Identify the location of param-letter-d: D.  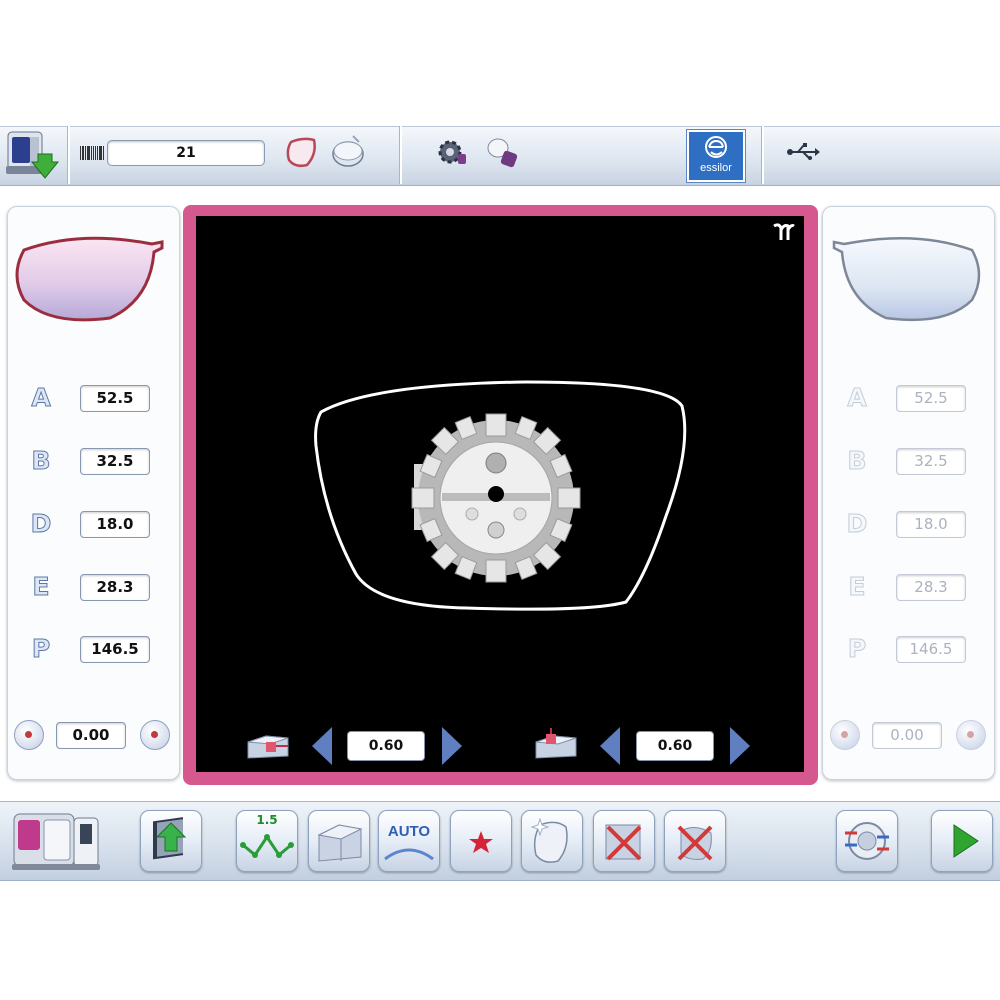
(41, 524).